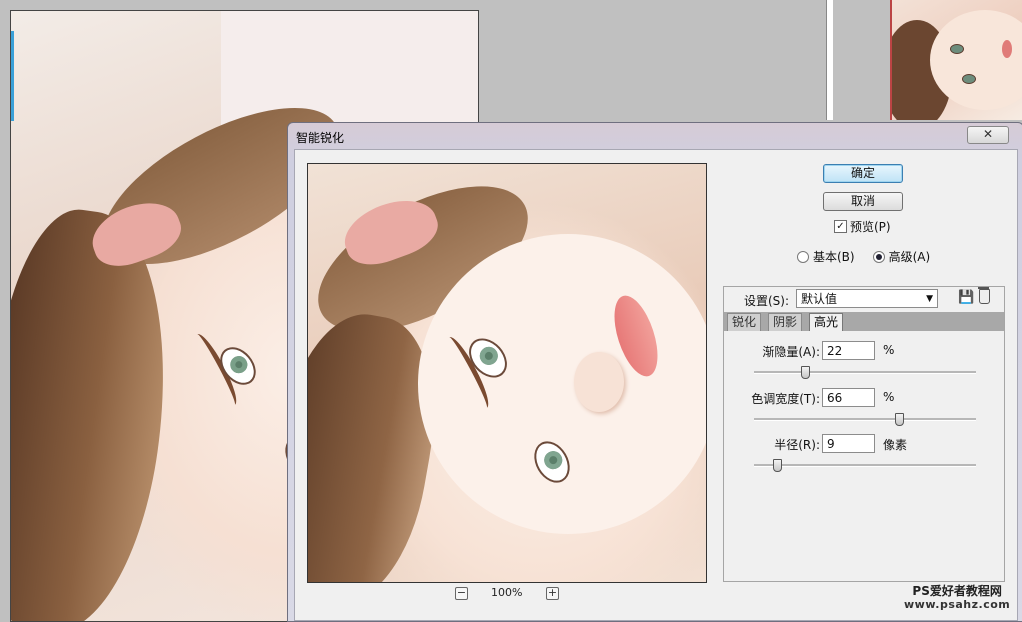 The height and width of the screenshot is (622, 1022). I want to click on watermark-title: PS爱好者教程网, so click(957, 591).